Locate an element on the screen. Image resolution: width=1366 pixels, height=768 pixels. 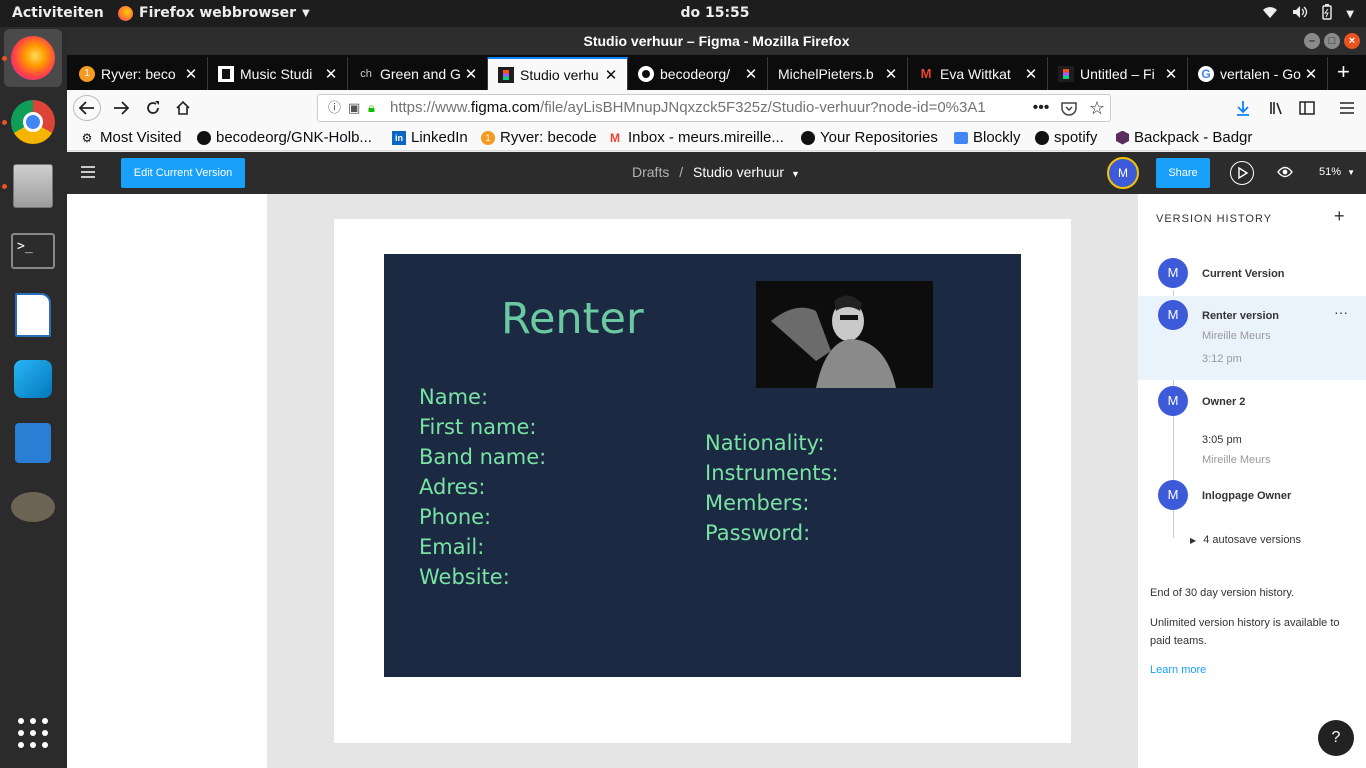
sidebar-icon is located at coordinates (1307, 108).